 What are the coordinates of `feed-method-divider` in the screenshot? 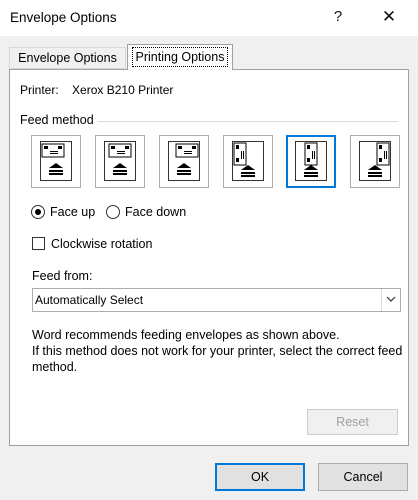 It's located at (248, 121).